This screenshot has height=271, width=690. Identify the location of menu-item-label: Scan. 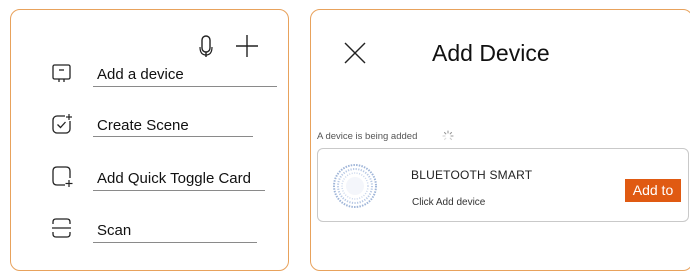
(114, 230).